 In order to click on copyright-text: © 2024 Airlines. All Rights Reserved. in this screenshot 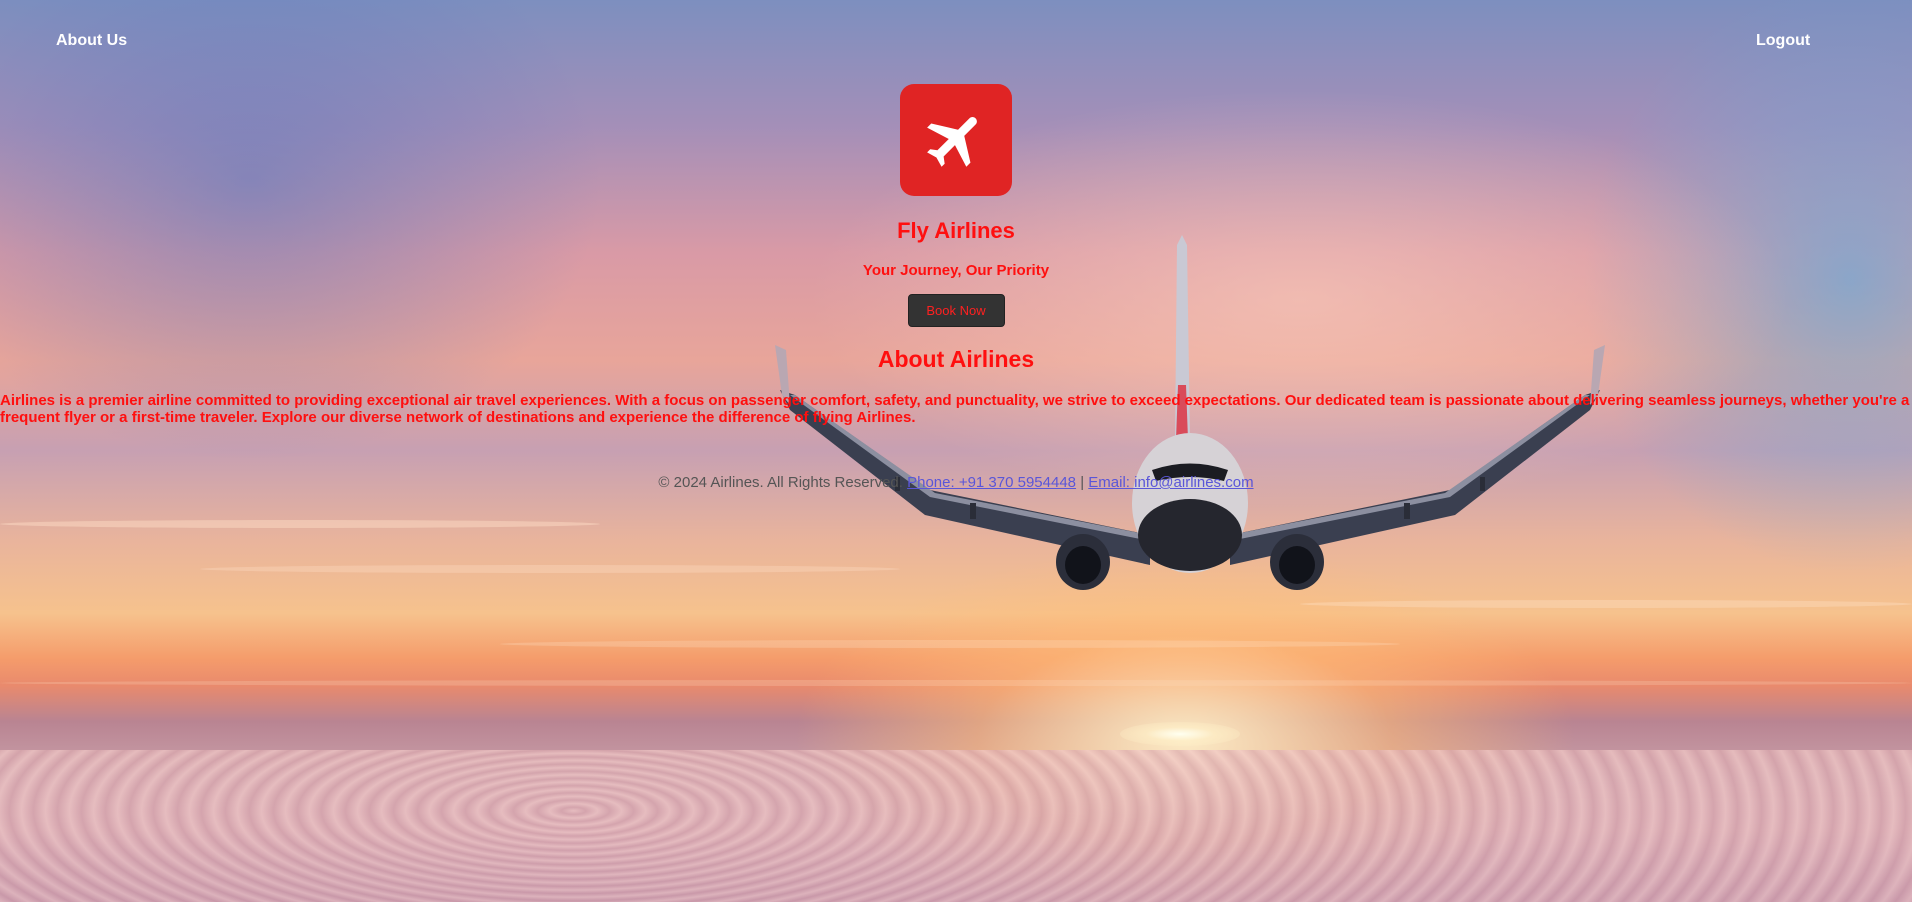, I will do `click(780, 482)`.